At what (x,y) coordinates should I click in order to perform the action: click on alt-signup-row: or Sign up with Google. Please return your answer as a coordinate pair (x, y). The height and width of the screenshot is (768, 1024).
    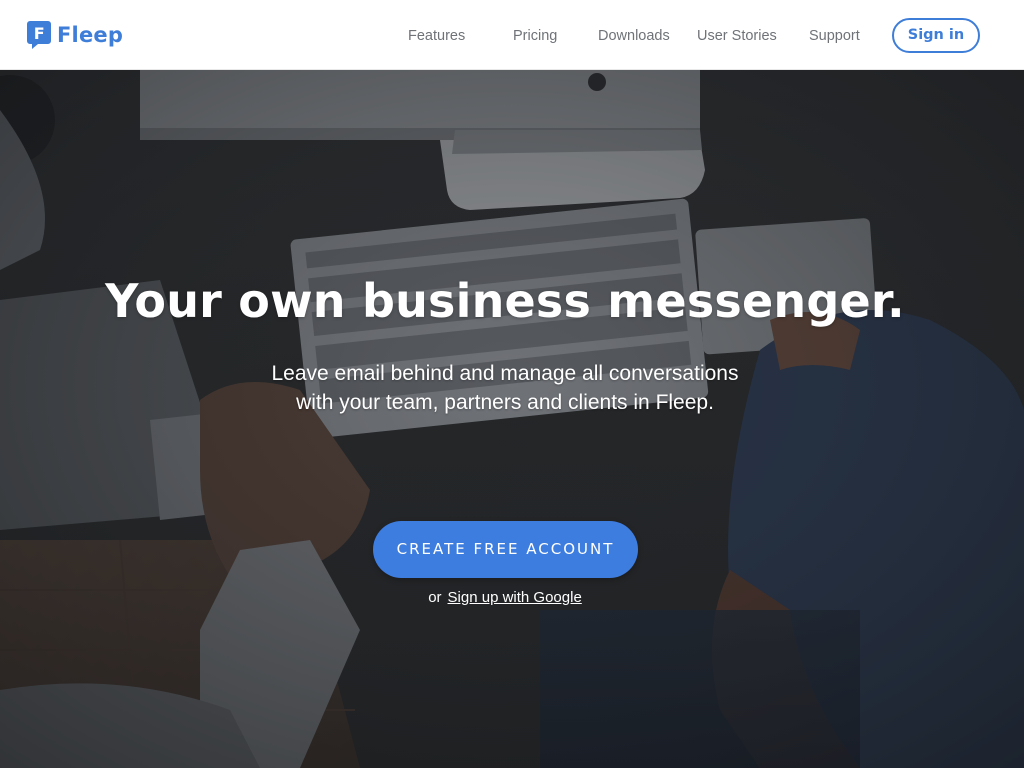
    Looking at the image, I should click on (505, 598).